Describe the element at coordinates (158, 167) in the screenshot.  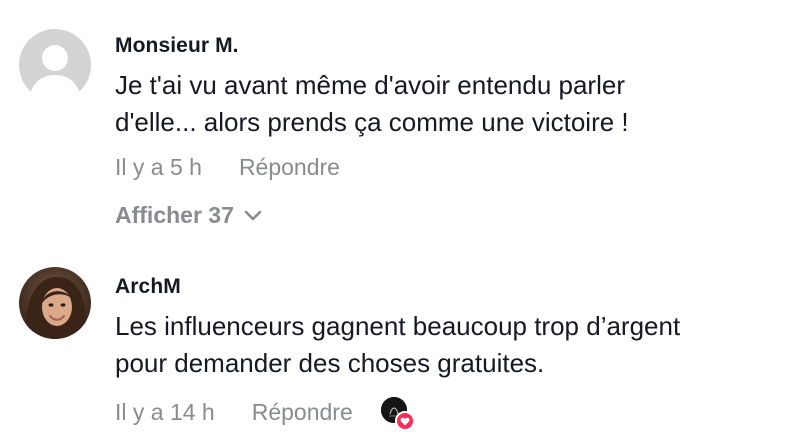
I see `comment-timestamp: Il y a 5 h` at that location.